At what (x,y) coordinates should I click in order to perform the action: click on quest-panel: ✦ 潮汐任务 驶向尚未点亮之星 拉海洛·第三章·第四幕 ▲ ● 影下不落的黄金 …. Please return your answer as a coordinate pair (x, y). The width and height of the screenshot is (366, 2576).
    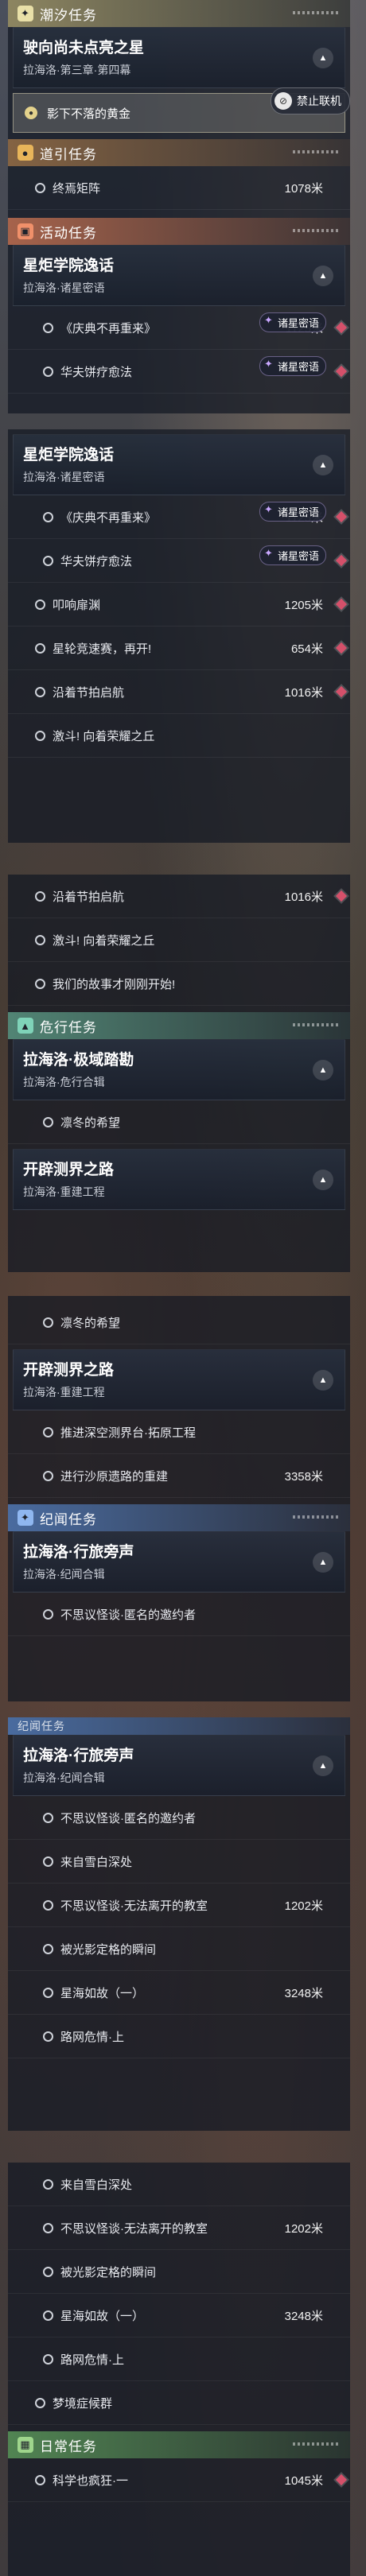
    Looking at the image, I should click on (179, 207).